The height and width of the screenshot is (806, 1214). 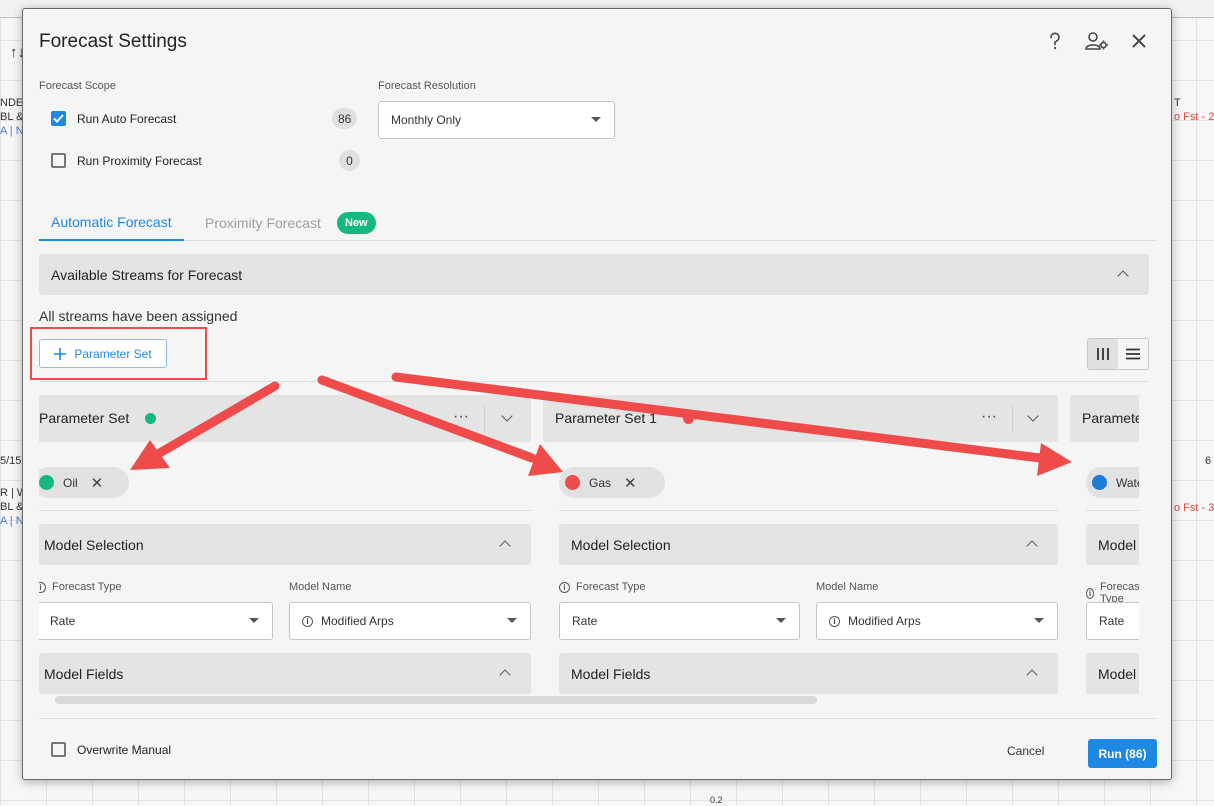 I want to click on run-auto-forecast-checkbox, so click(x=58, y=118).